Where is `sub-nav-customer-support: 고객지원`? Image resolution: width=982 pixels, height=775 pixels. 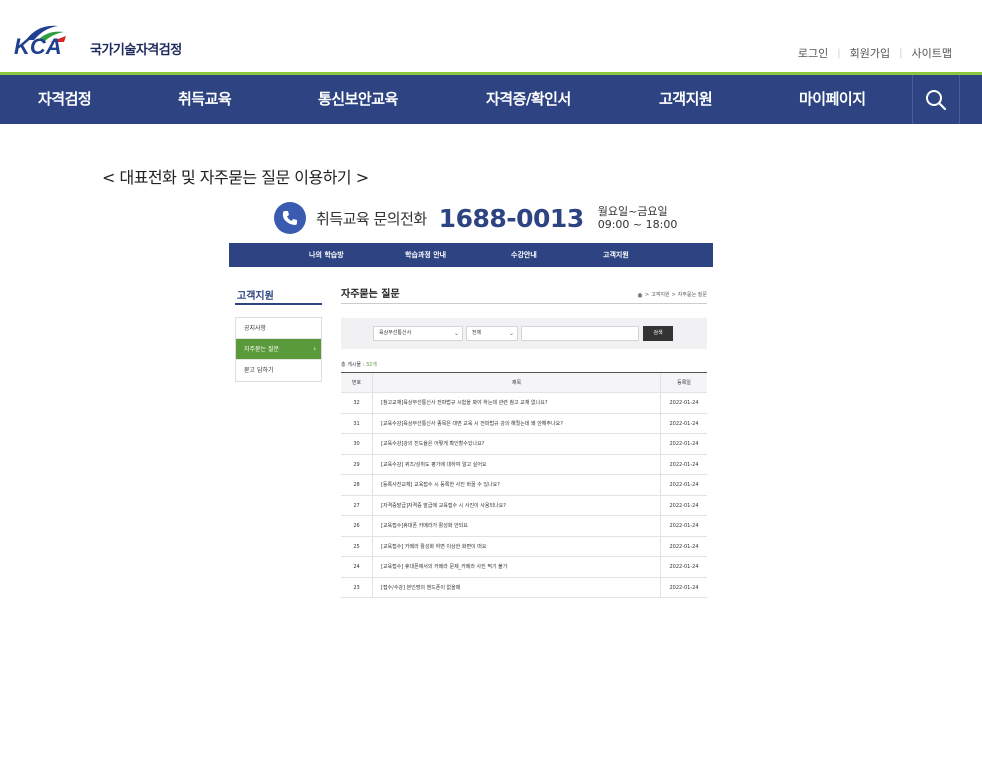
sub-nav-customer-support: 고객지원 is located at coordinates (616, 255).